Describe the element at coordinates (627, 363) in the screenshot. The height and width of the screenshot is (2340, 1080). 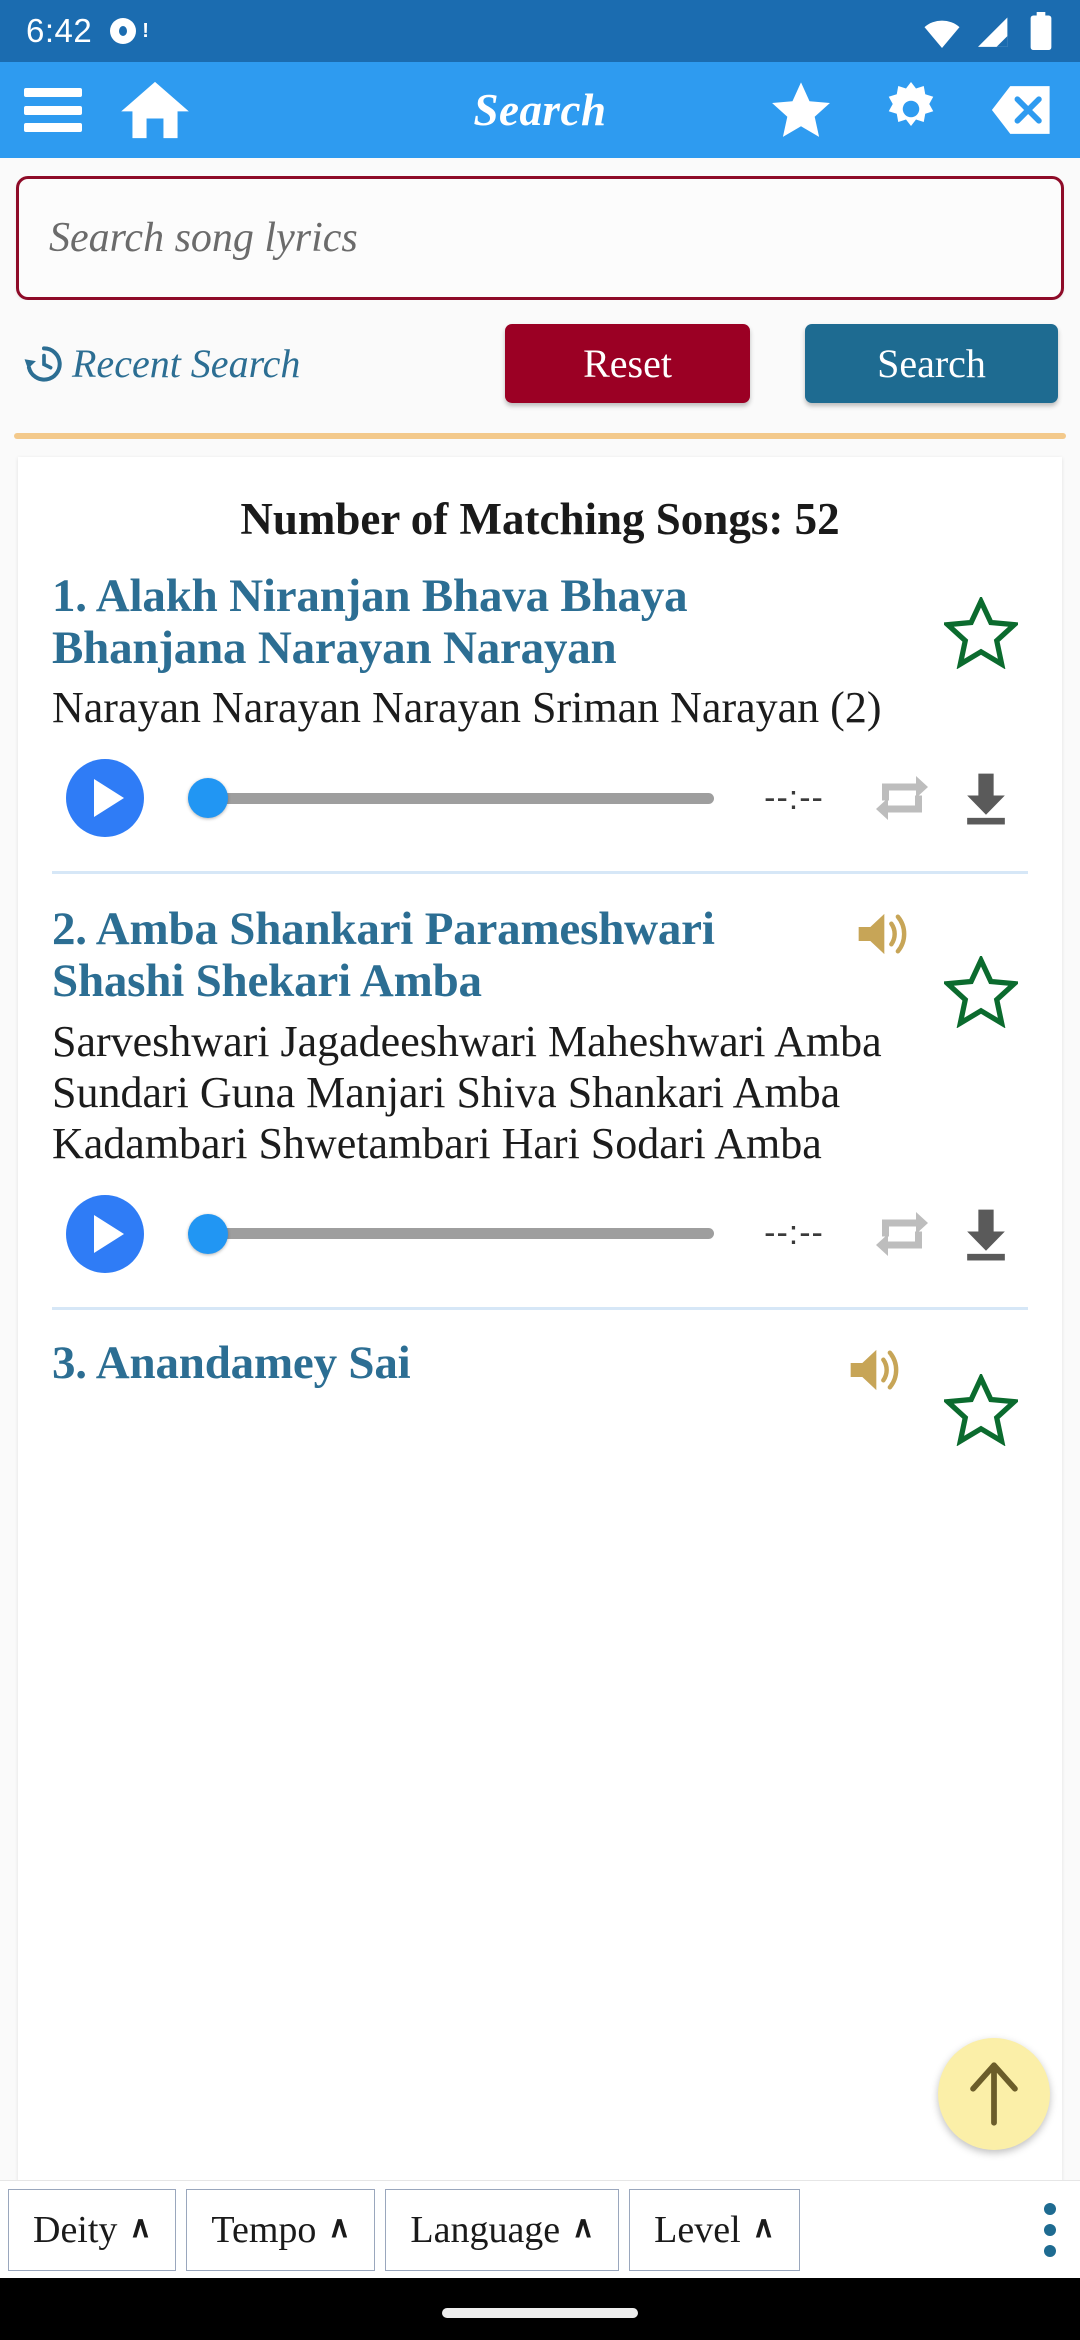
I see `reset-button: Reset` at that location.